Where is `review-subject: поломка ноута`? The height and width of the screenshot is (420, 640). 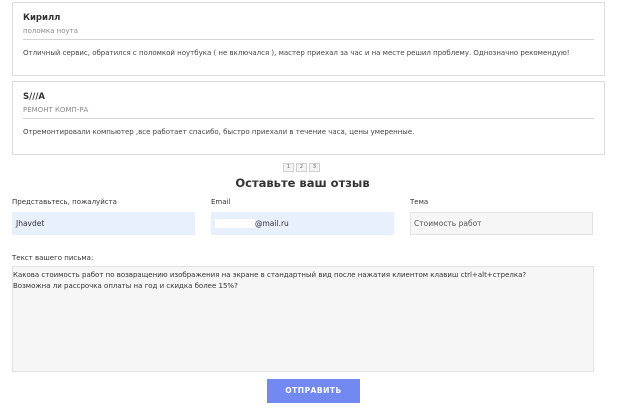
review-subject: поломка ноута is located at coordinates (308, 33).